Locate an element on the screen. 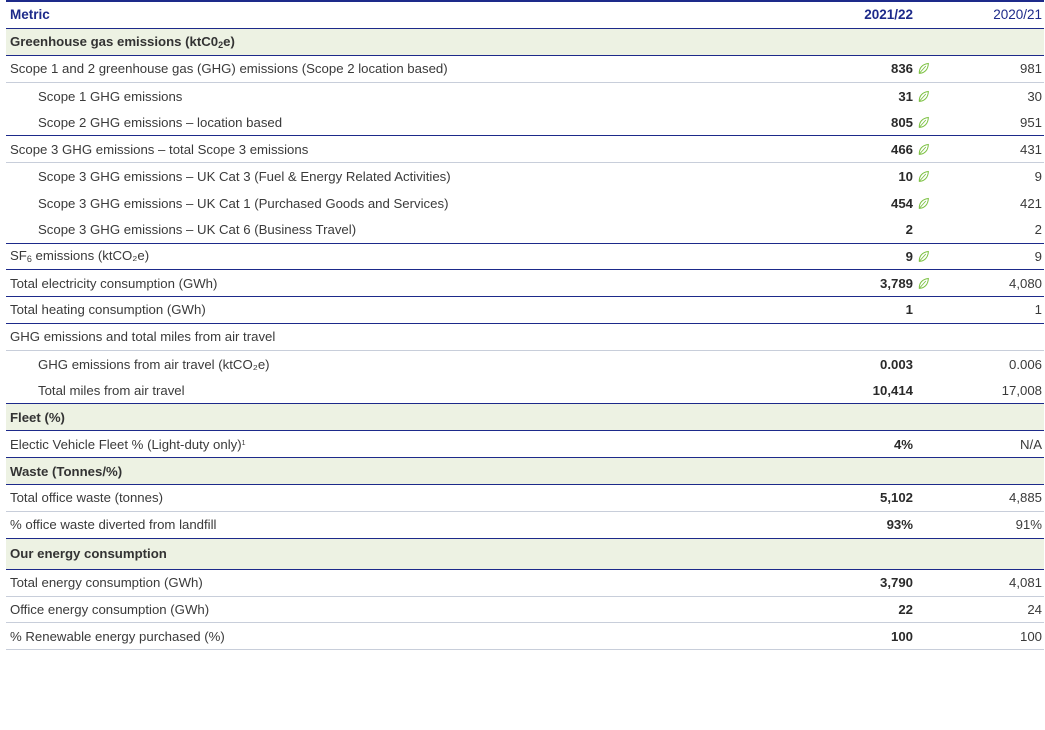  table-row: Total heating consumption (GWh) 1 1 is located at coordinates (525, 310).